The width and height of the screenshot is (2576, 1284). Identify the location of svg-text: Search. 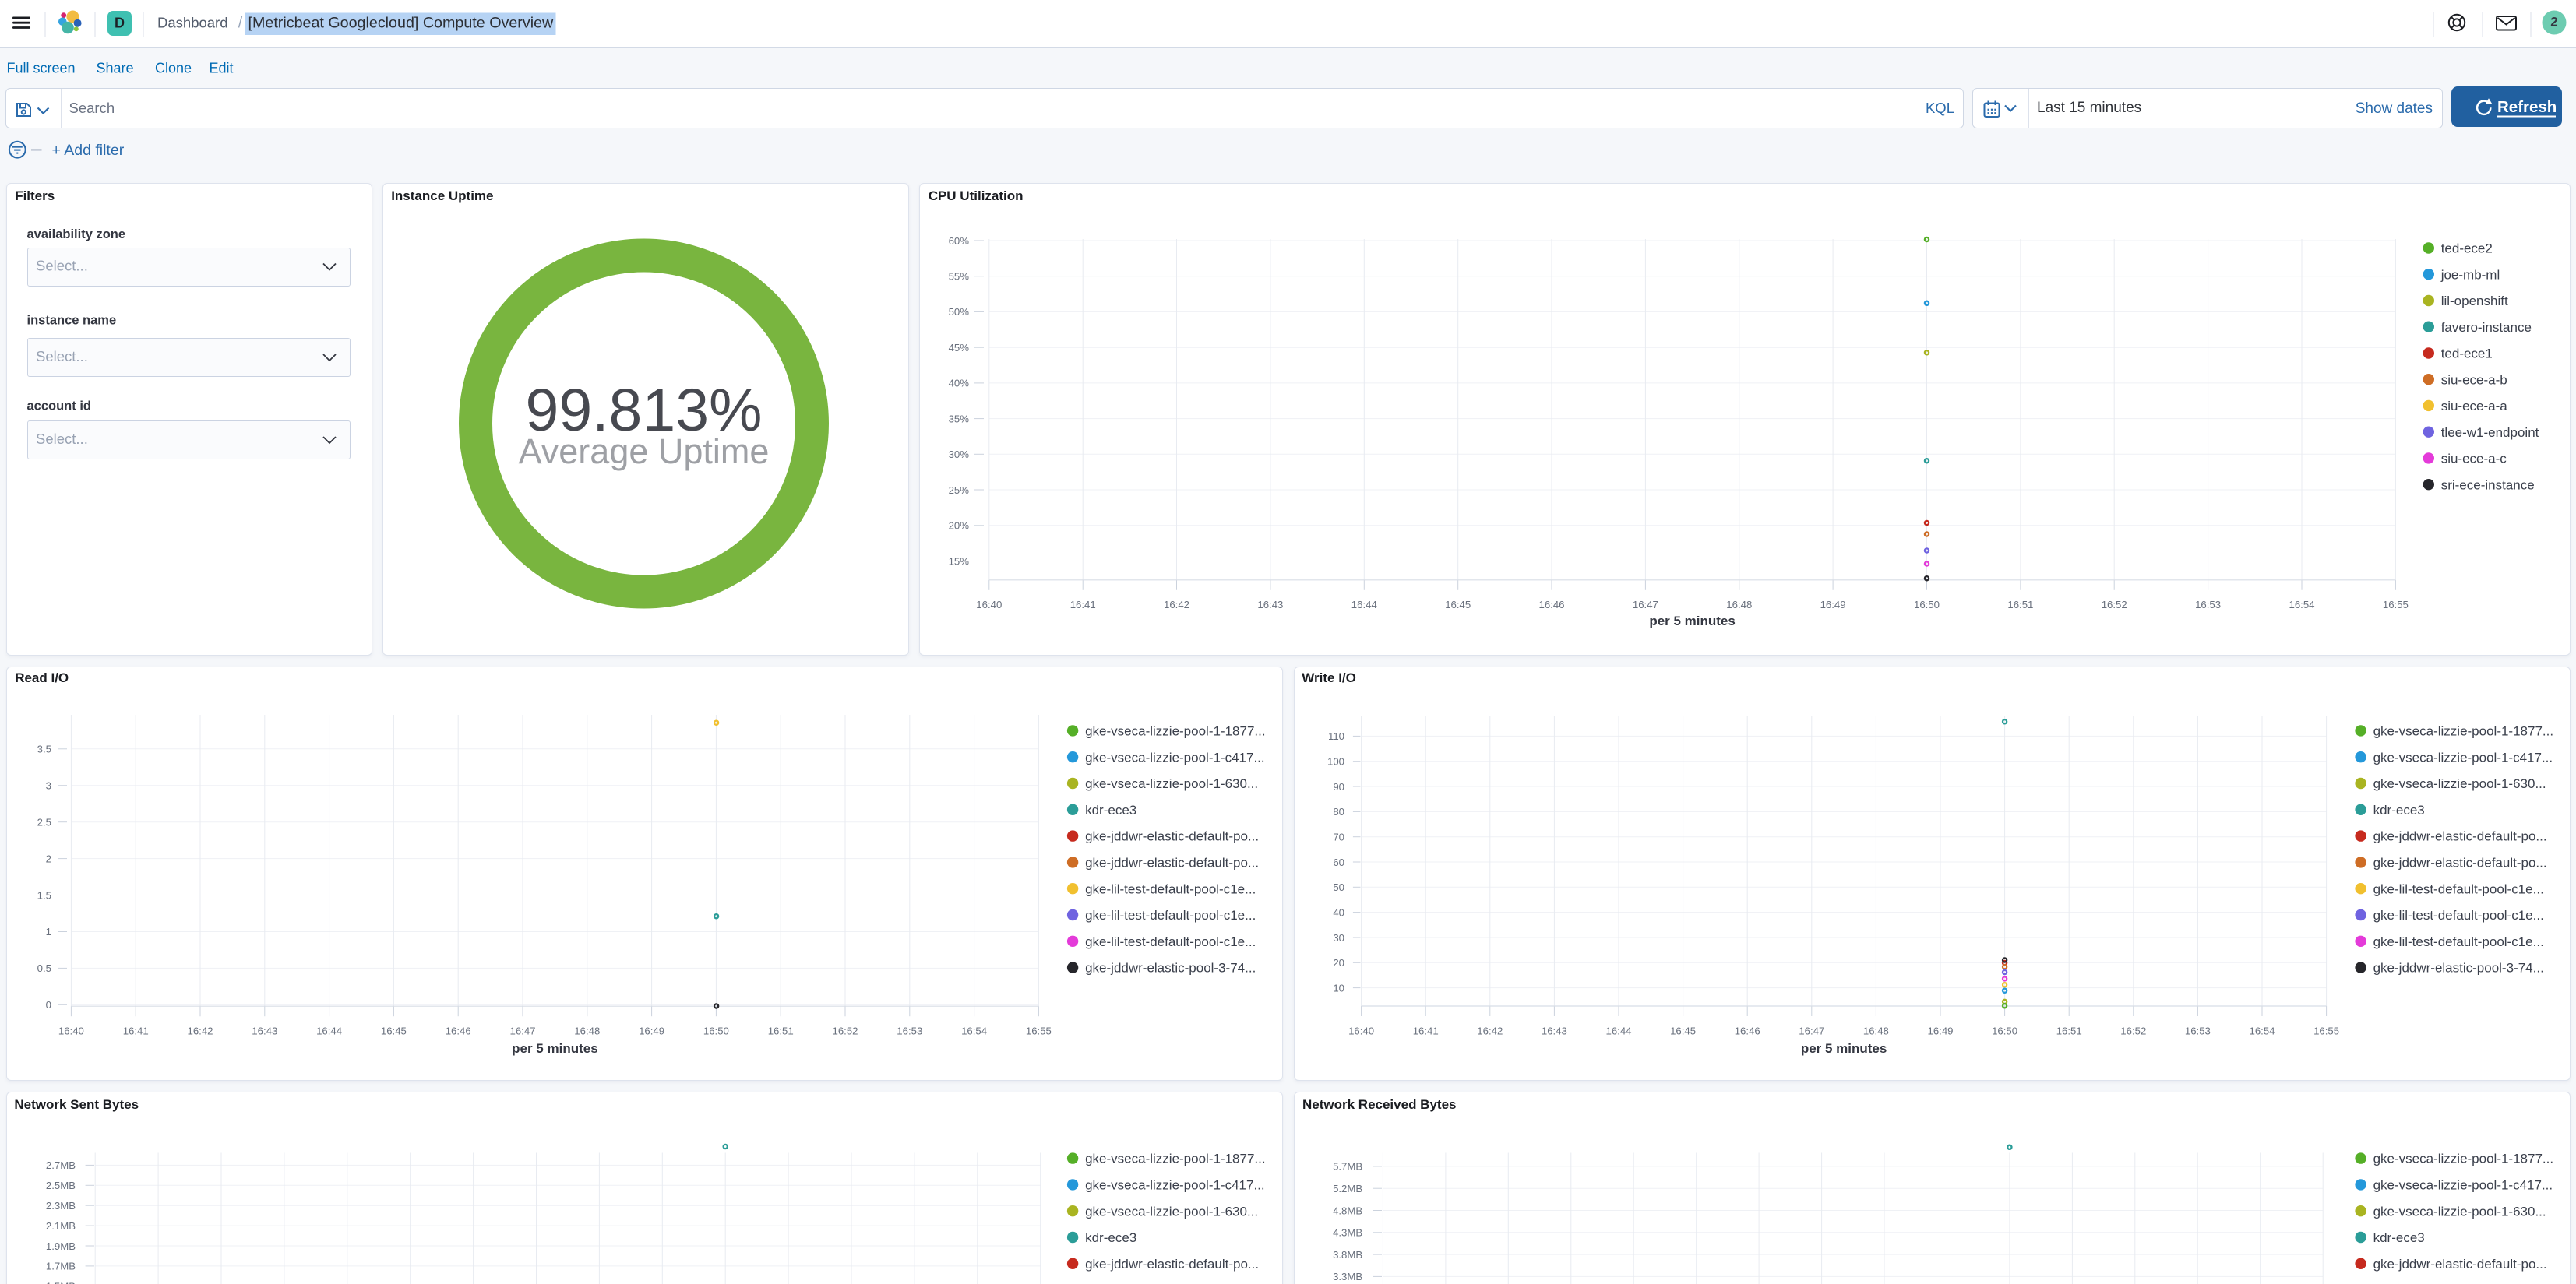
(92, 108).